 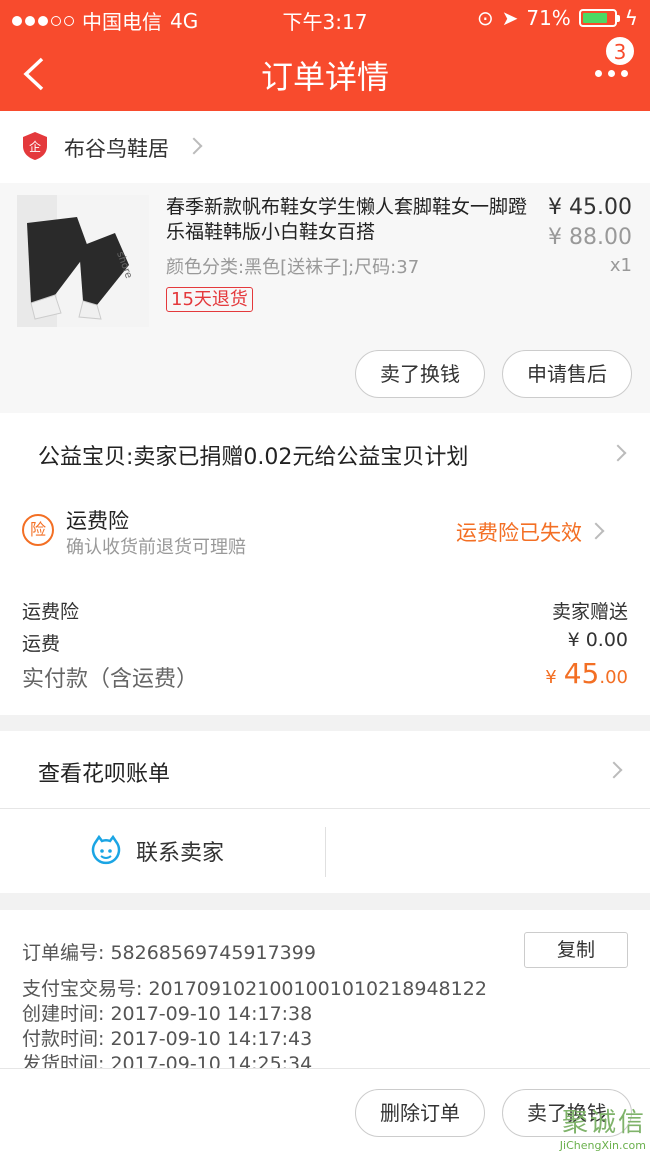 I want to click on watermark-text: 聚诚信, so click(x=603, y=1123).